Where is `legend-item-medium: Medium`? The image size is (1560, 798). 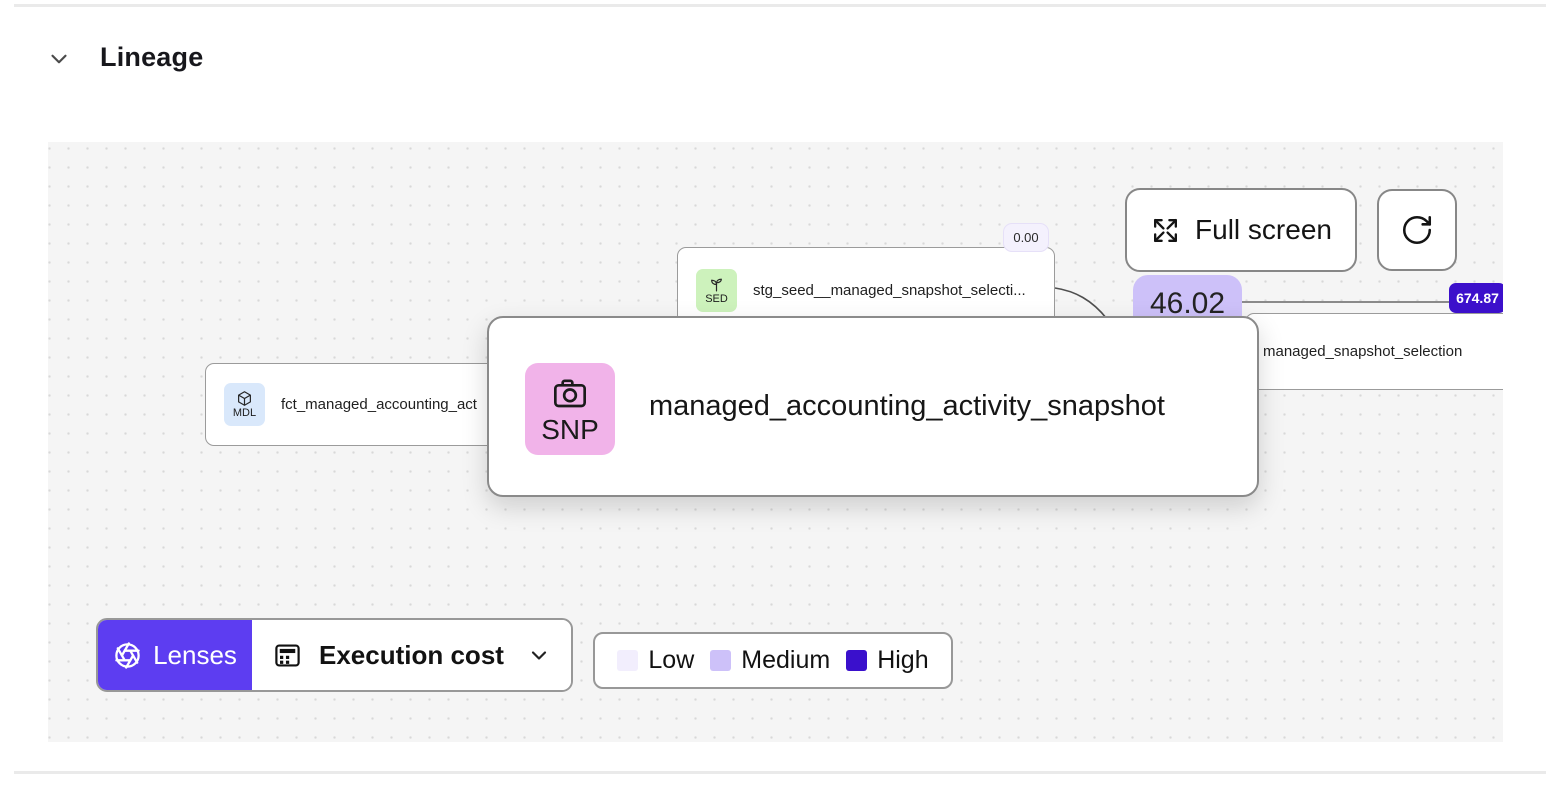 legend-item-medium: Medium is located at coordinates (770, 660).